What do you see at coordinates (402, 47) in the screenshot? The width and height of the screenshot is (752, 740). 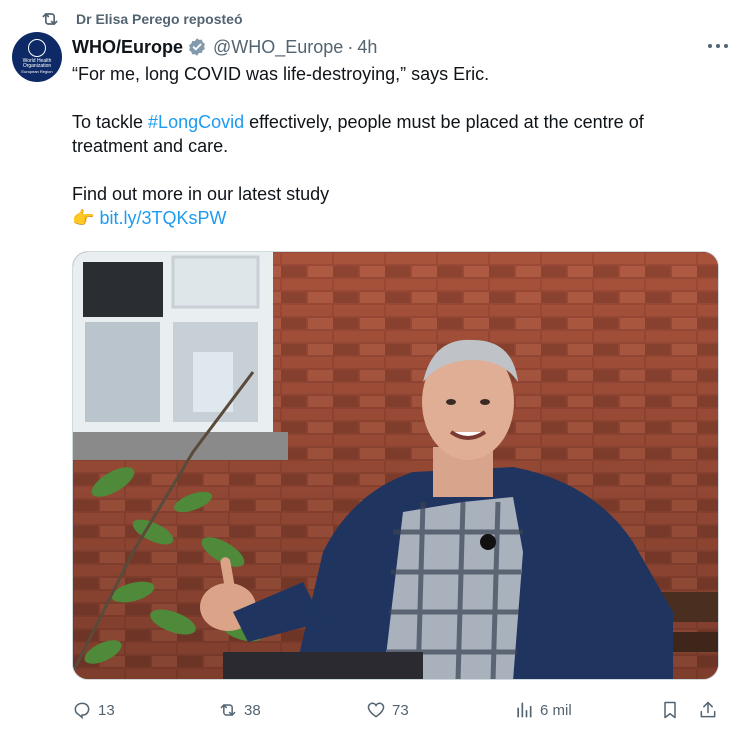 I see `tweet-header: WHO/Europe @WHO_Europe · 4h` at bounding box center [402, 47].